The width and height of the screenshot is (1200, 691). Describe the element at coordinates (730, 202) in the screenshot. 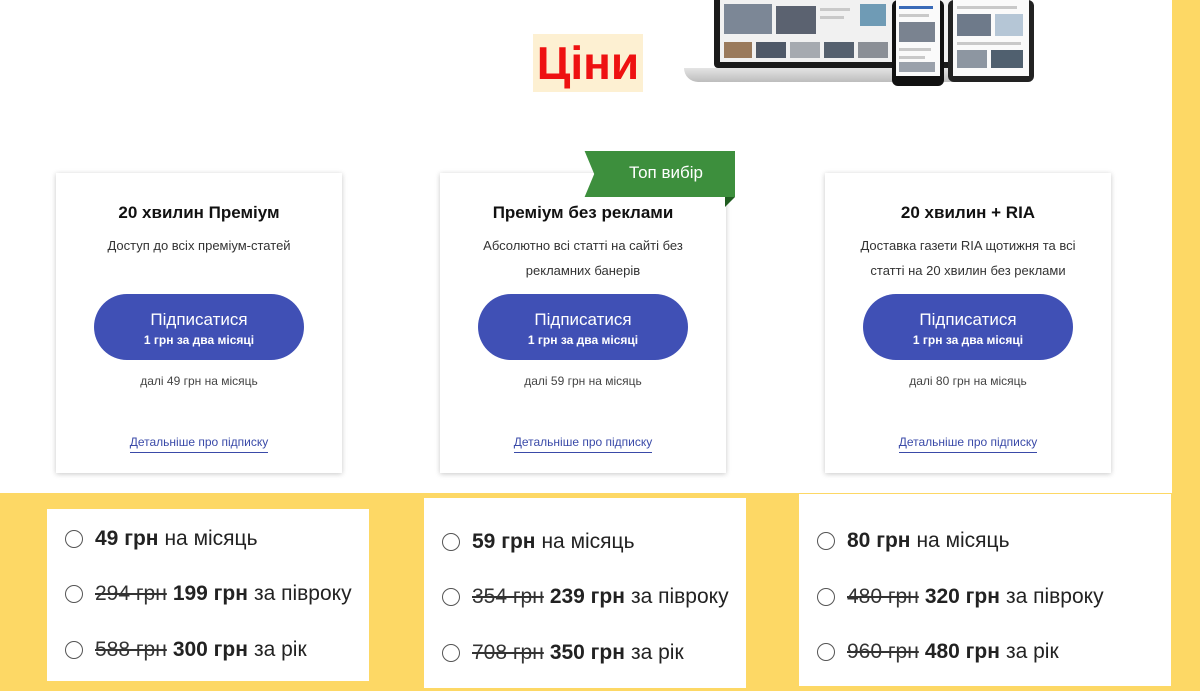

I see `ribbon-fold` at that location.